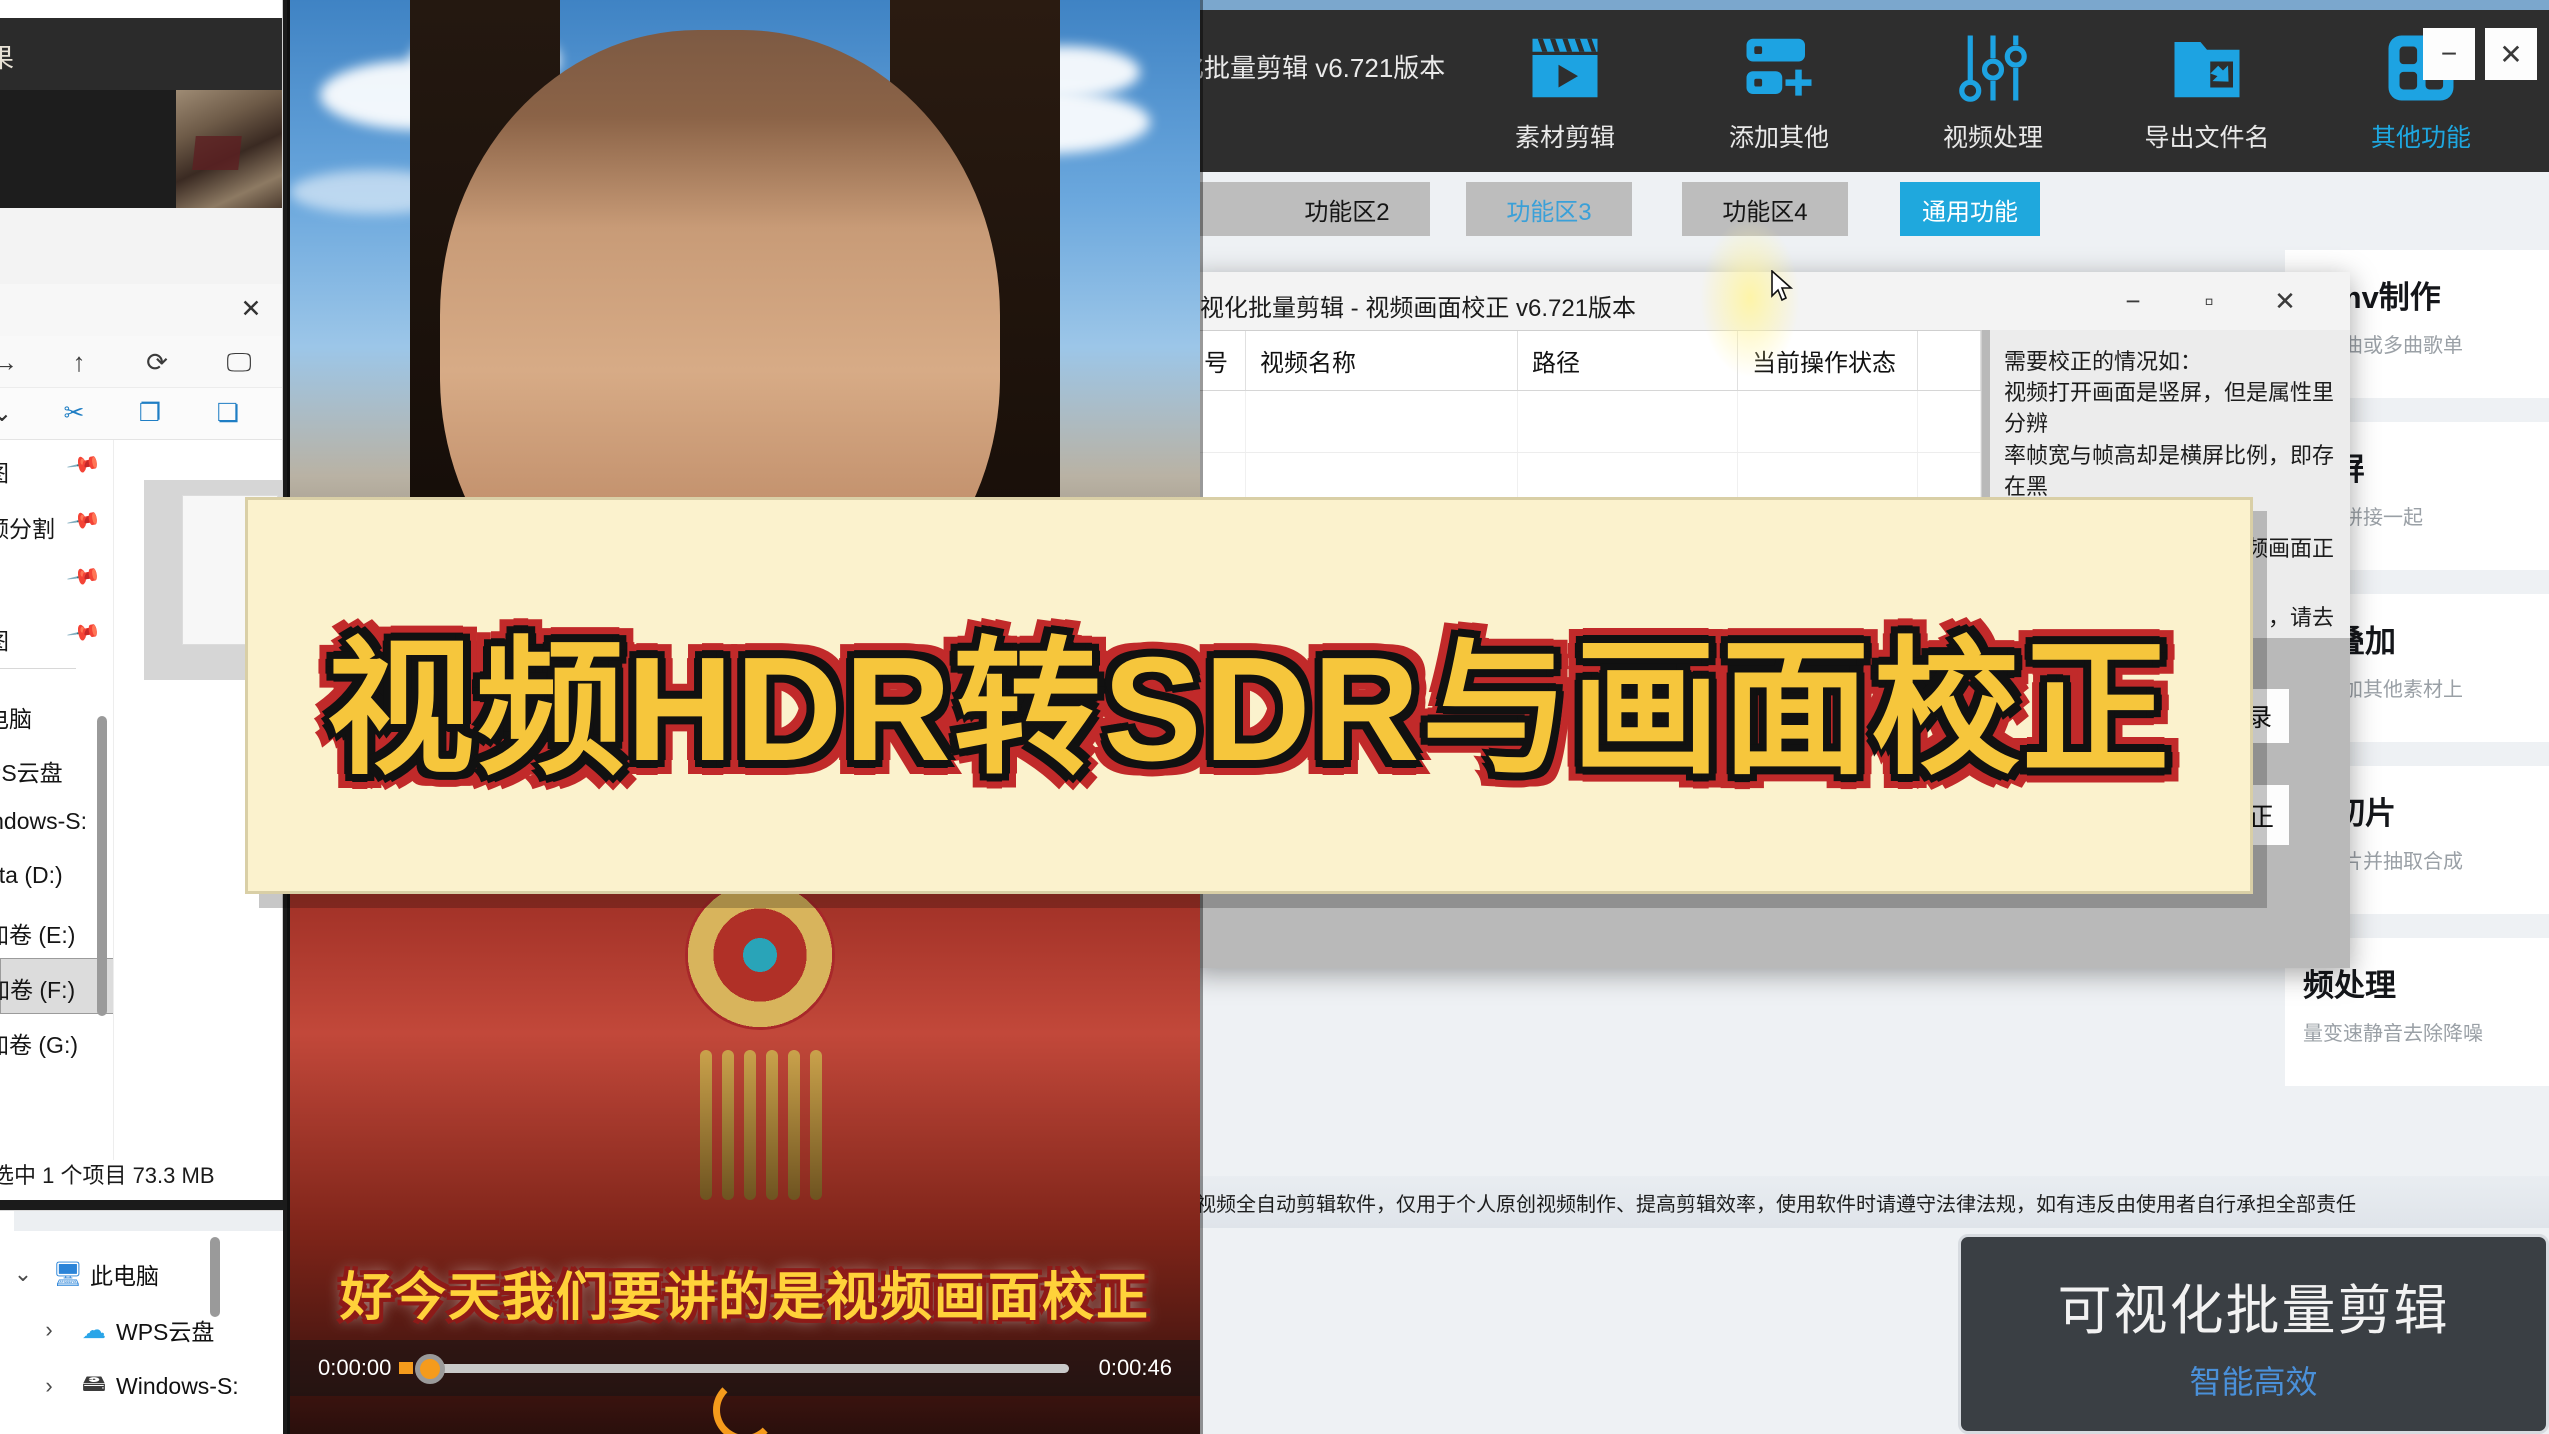 The image size is (2549, 1434). What do you see at coordinates (74, 413) in the screenshot?
I see `cut-icon: ✂` at bounding box center [74, 413].